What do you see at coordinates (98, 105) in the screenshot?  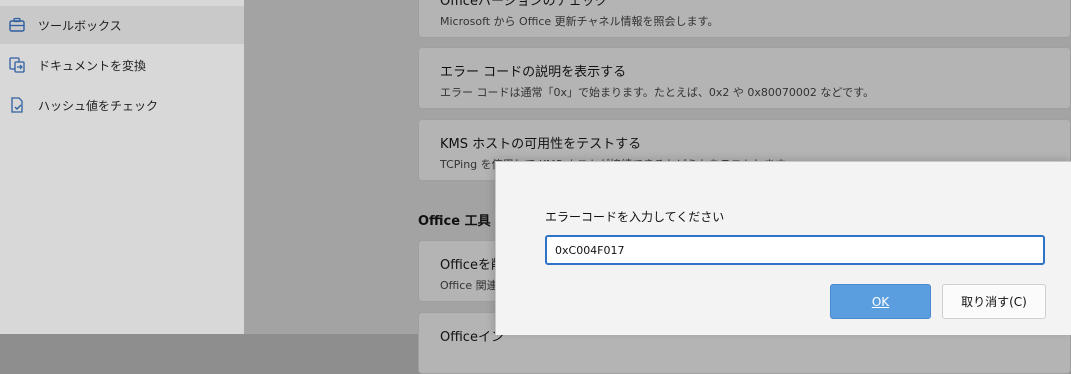 I see `sidebar-item-label: ハッシュ値をチェック` at bounding box center [98, 105].